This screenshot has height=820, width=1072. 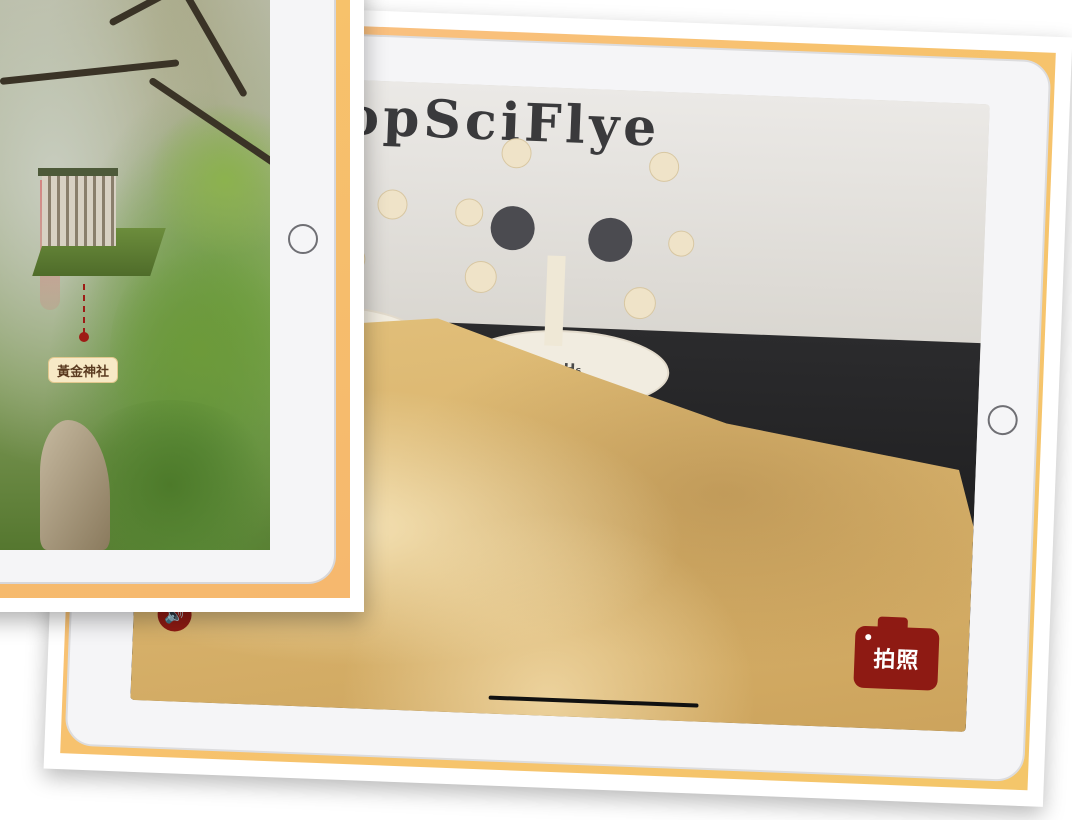 I want to click on location-label: 黃金神社, so click(x=83, y=370).